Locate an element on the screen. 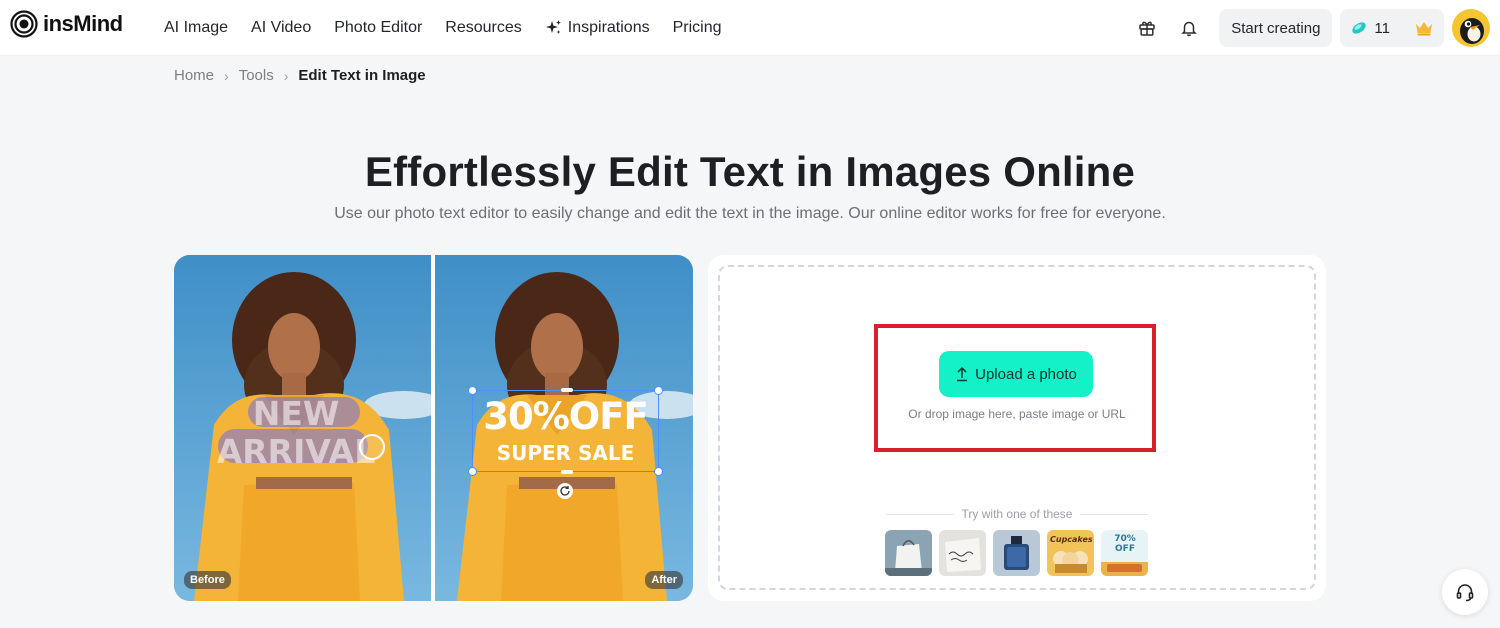 The width and height of the screenshot is (1500, 628). brush-cursor-icon is located at coordinates (372, 447).